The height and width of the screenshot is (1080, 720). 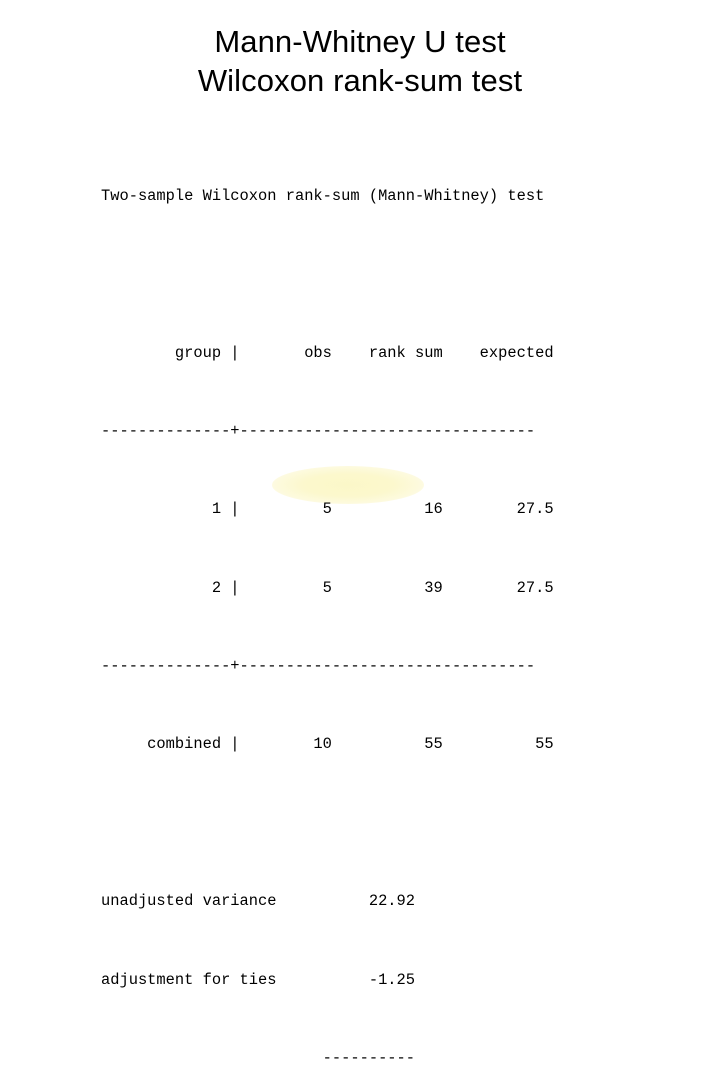 What do you see at coordinates (327, 587) in the screenshot?
I see `table-row: 2 | 5 39 27.5` at bounding box center [327, 587].